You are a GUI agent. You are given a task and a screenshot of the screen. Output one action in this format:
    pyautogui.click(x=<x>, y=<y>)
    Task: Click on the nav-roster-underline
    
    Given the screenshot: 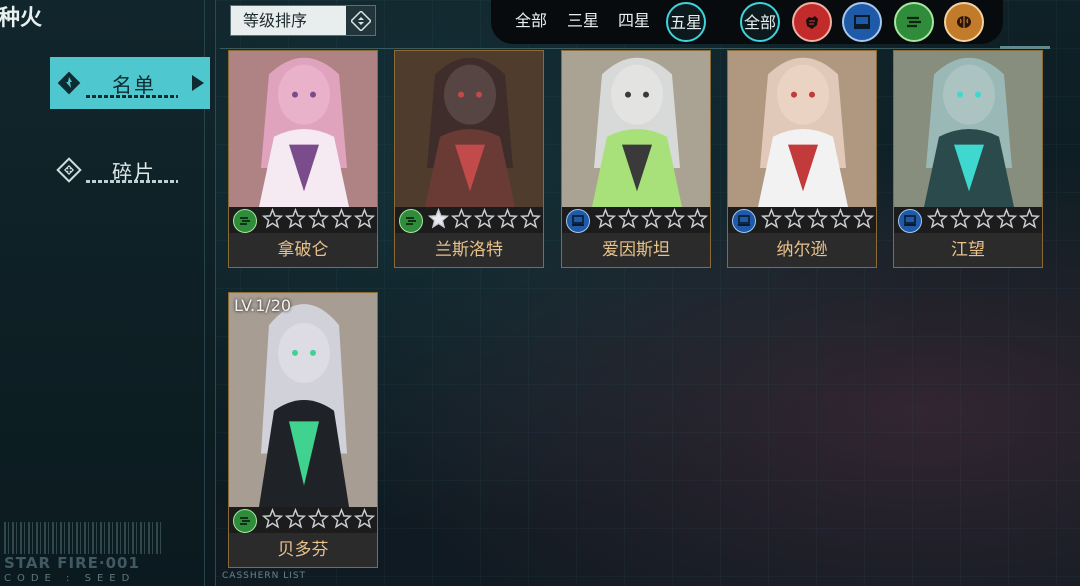 What is the action you would take?
    pyautogui.click(x=132, y=96)
    